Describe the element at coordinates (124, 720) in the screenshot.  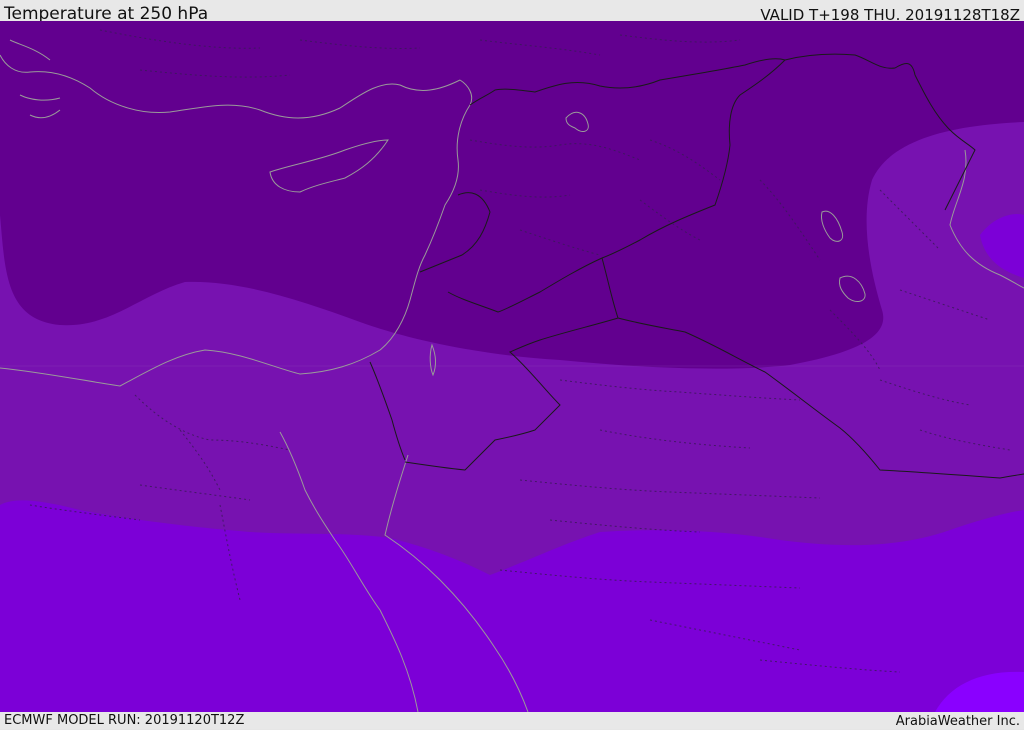
I see `model-run-label: ECMWF MODEL RUN: 20191120T12Z` at that location.